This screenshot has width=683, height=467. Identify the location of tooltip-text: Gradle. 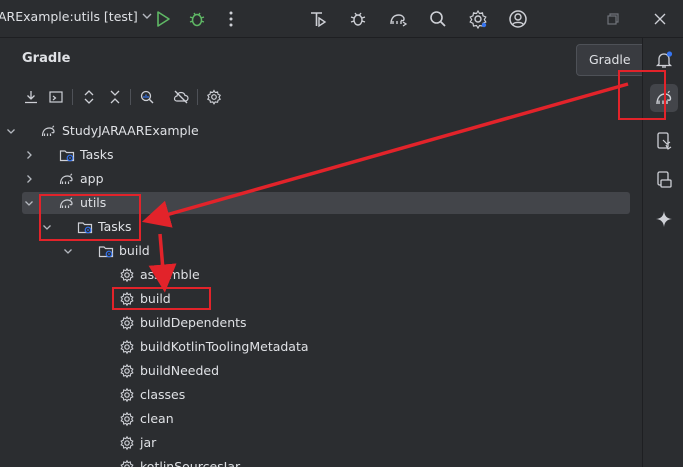
(610, 59).